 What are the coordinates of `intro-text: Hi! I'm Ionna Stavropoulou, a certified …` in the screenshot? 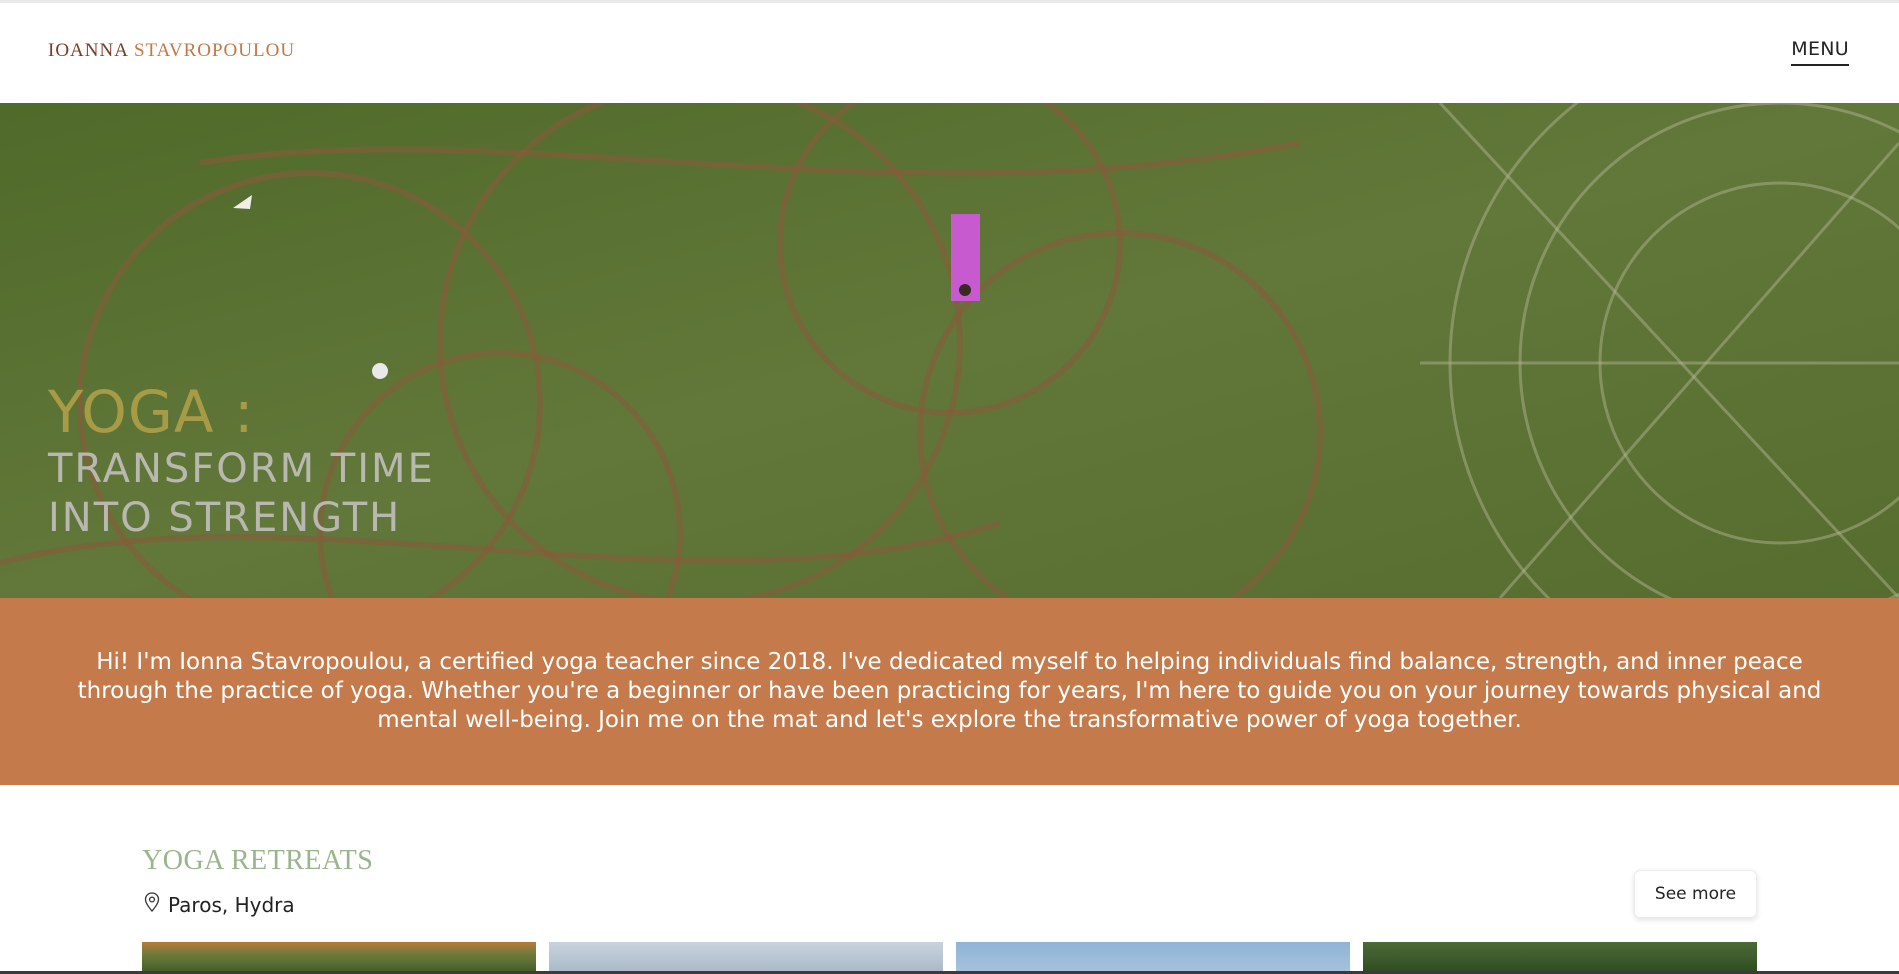 It's located at (949, 691).